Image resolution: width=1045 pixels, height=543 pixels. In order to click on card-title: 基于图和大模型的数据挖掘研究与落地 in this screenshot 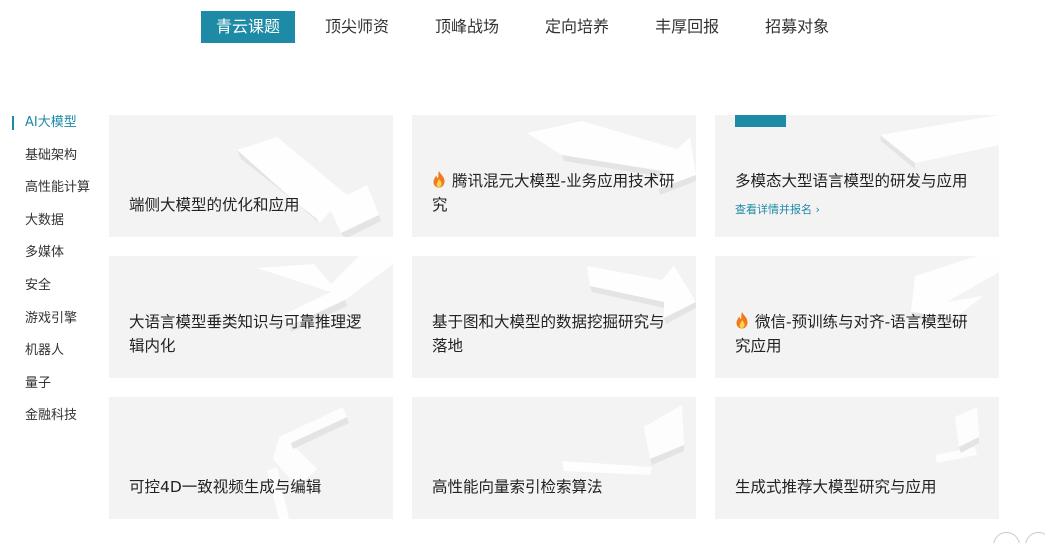, I will do `click(548, 334)`.